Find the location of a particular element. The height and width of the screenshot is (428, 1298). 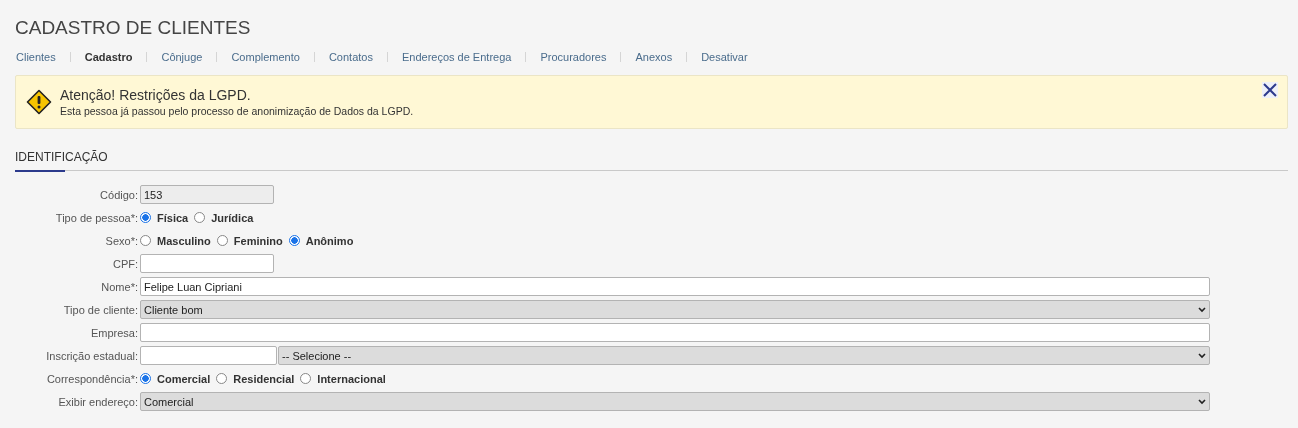

dropdown: Comercial is located at coordinates (675, 401).